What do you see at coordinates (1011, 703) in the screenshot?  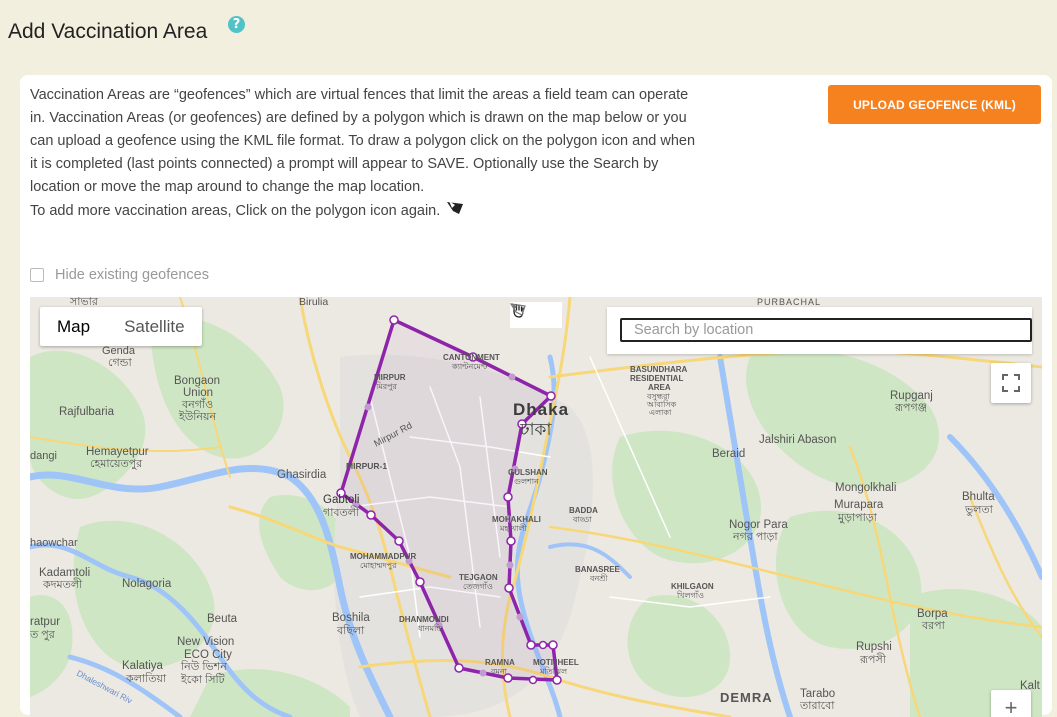 I see `zoom-in-button: +` at bounding box center [1011, 703].